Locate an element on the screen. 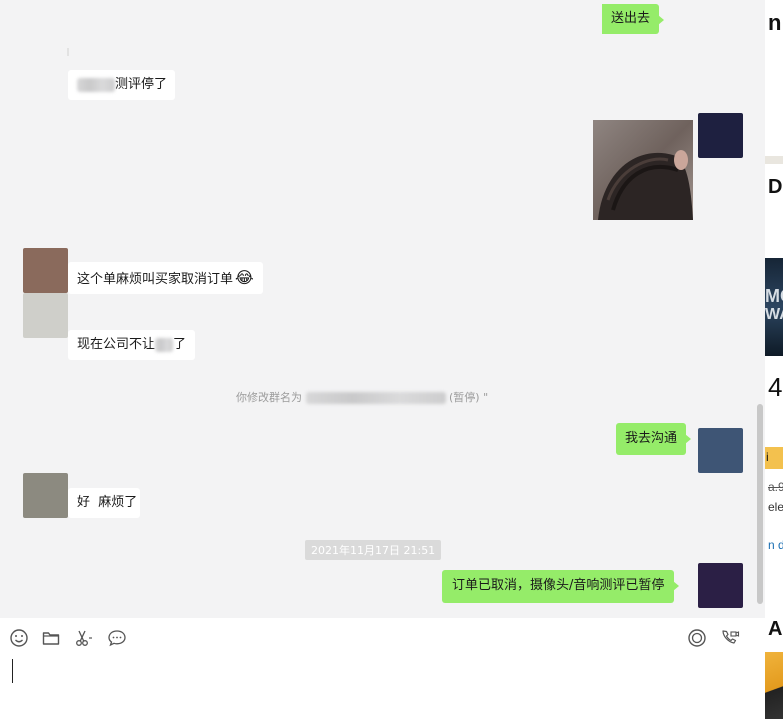 This screenshot has width=783, height=719. edge-divider is located at coordinates (774, 160).